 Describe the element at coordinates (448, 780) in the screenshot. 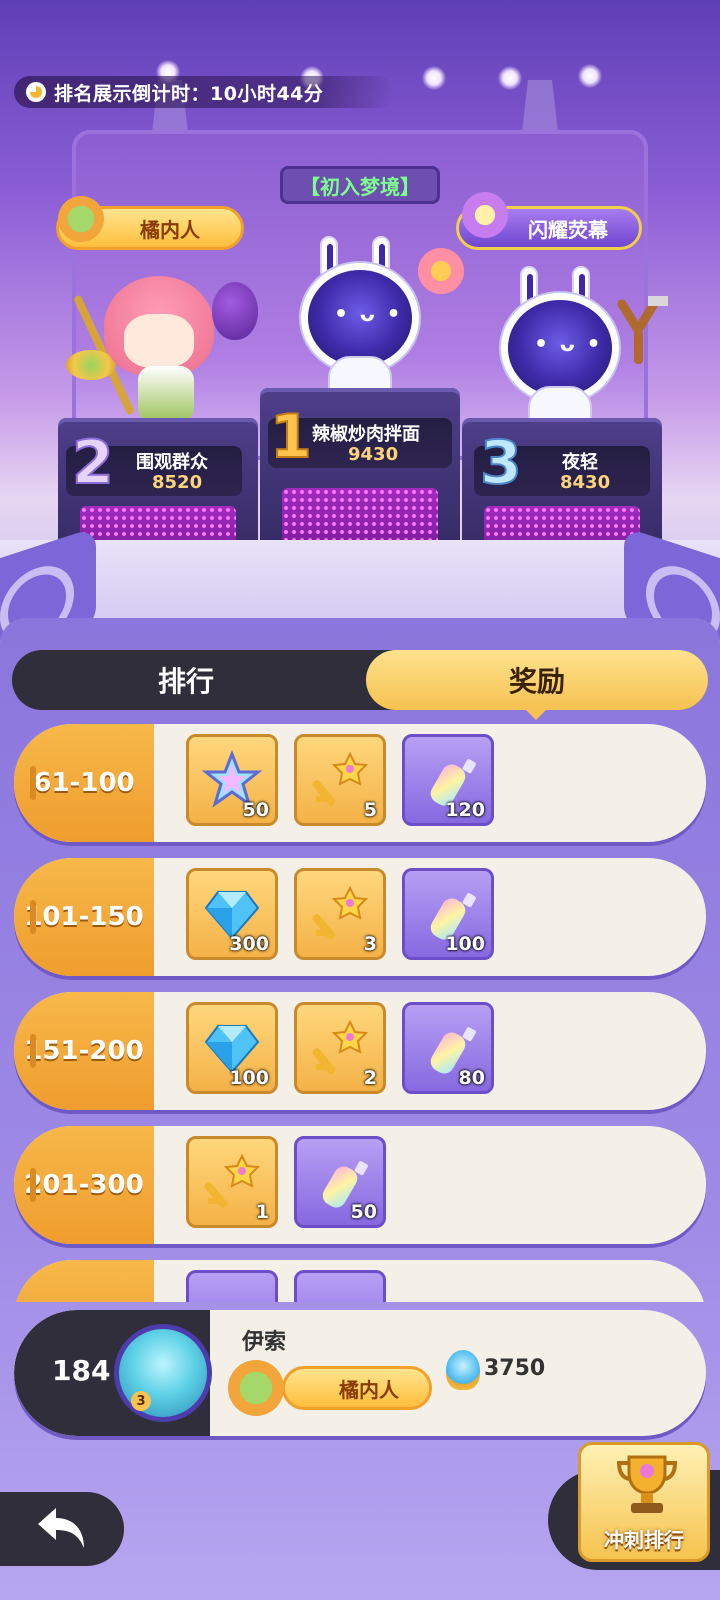

I see `reward-item: 120` at that location.